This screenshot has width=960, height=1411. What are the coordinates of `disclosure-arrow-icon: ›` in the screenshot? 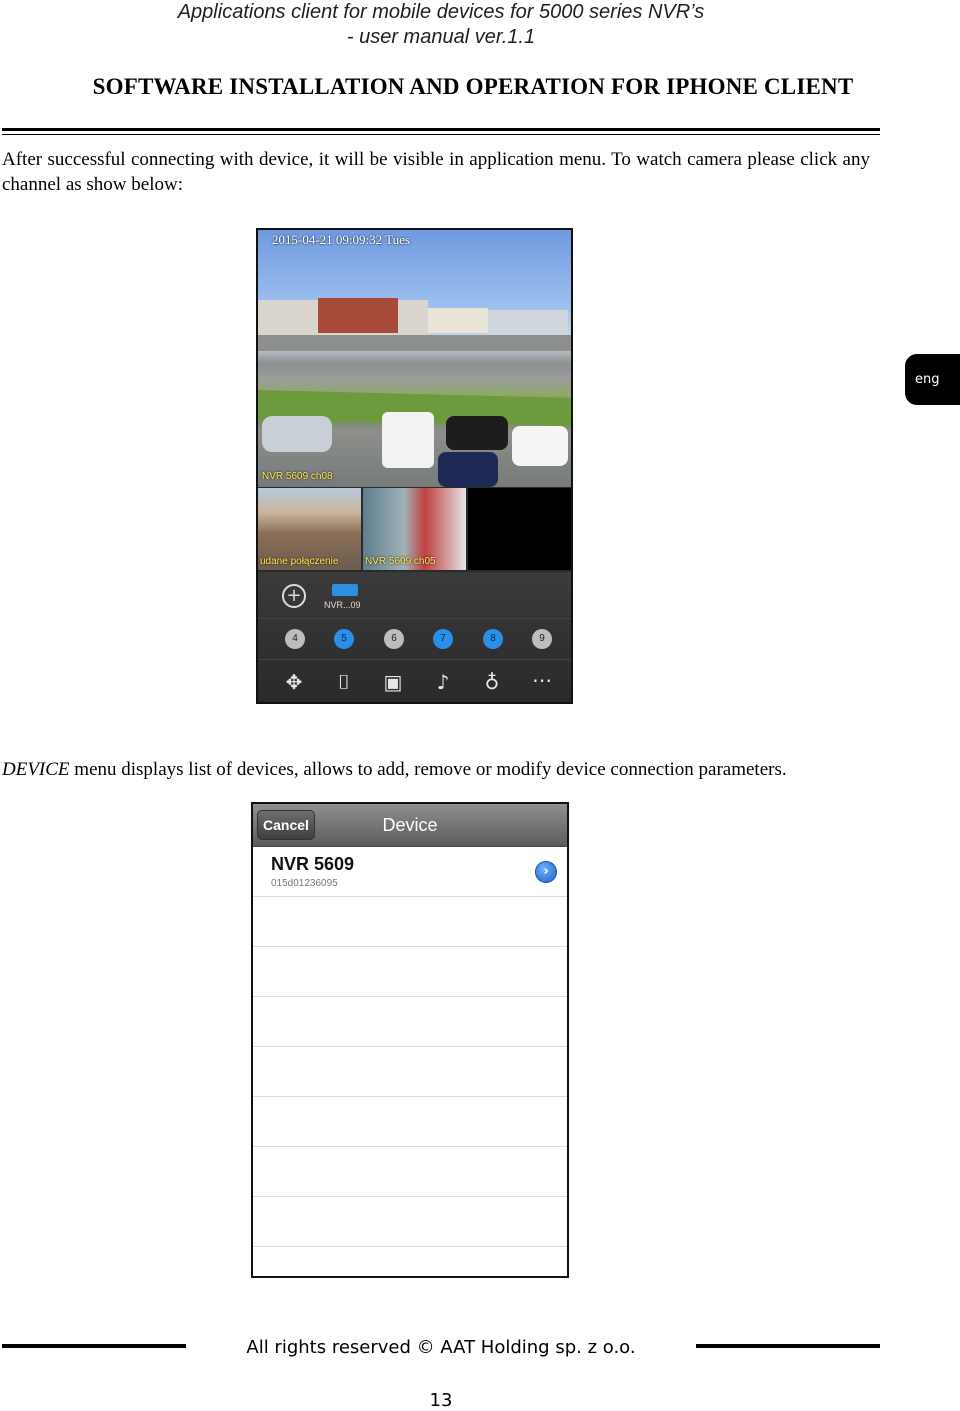 It's located at (546, 872).